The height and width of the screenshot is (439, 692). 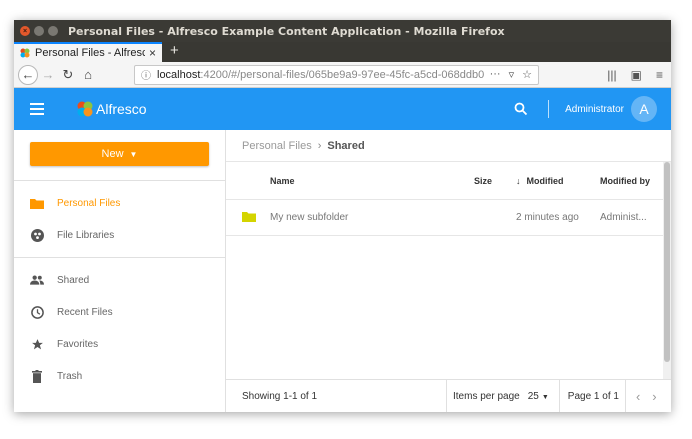 What do you see at coordinates (644, 109) in the screenshot?
I see `avatar: A` at bounding box center [644, 109].